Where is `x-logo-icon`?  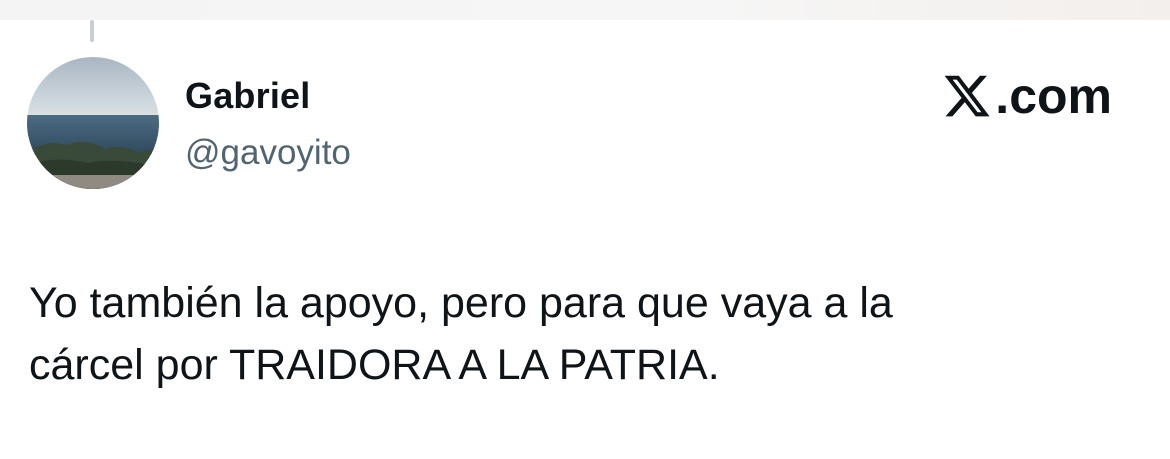
x-logo-icon is located at coordinates (967, 96).